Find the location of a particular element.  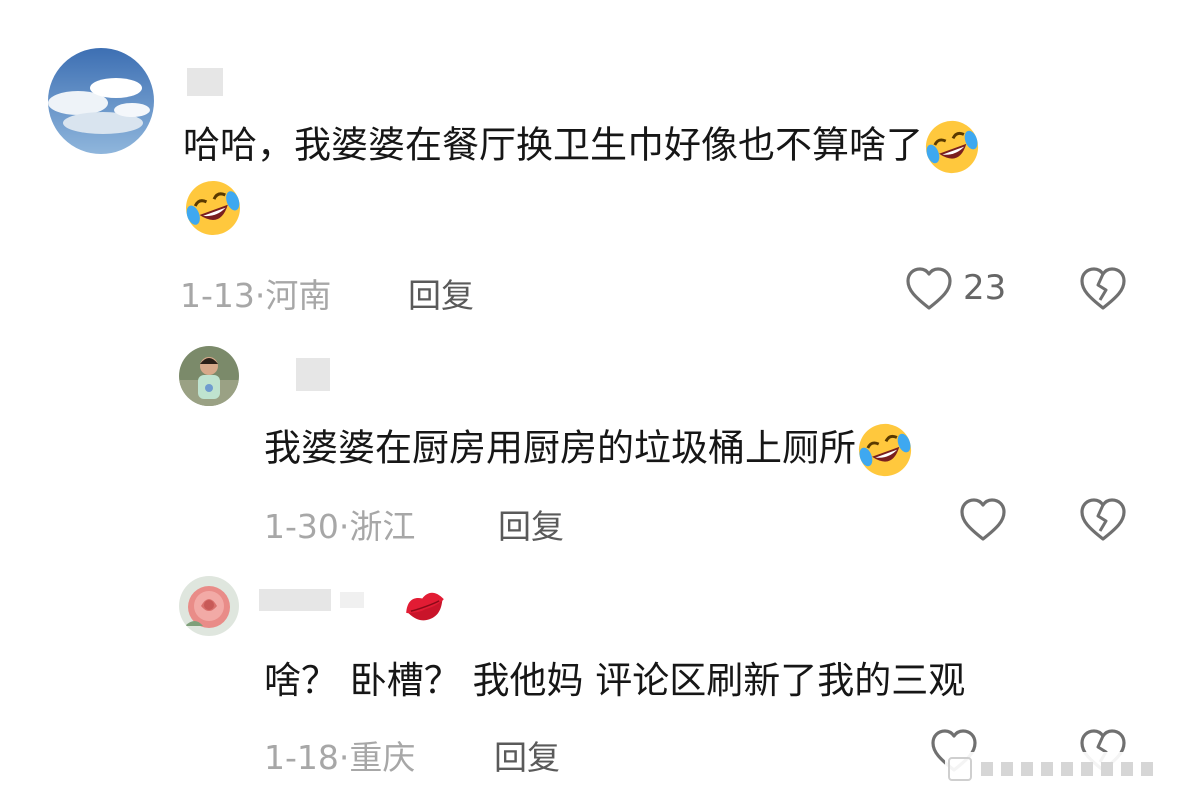

like-button: 23 is located at coordinates (960, 289).